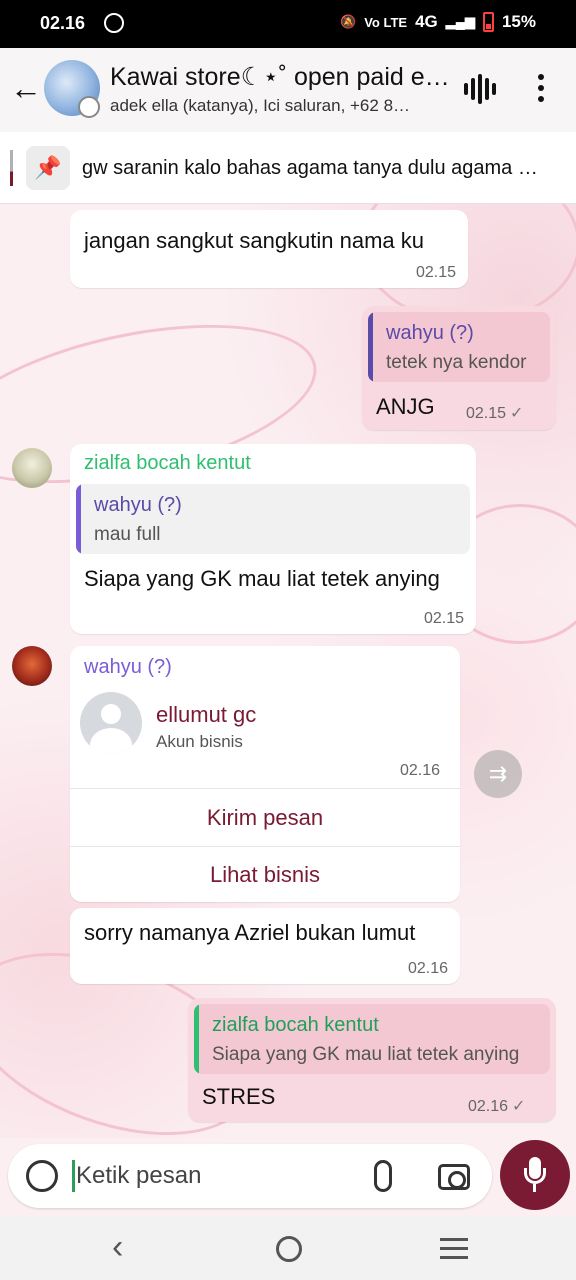  What do you see at coordinates (262, 578) in the screenshot?
I see `message-text: Siapa yang GK mau liat tetek anying` at bounding box center [262, 578].